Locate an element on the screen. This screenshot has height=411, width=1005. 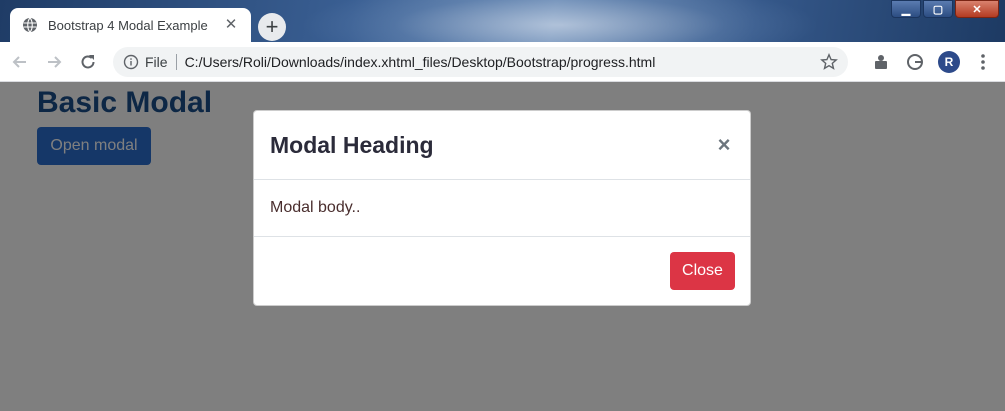
close-button: Close is located at coordinates (702, 271).